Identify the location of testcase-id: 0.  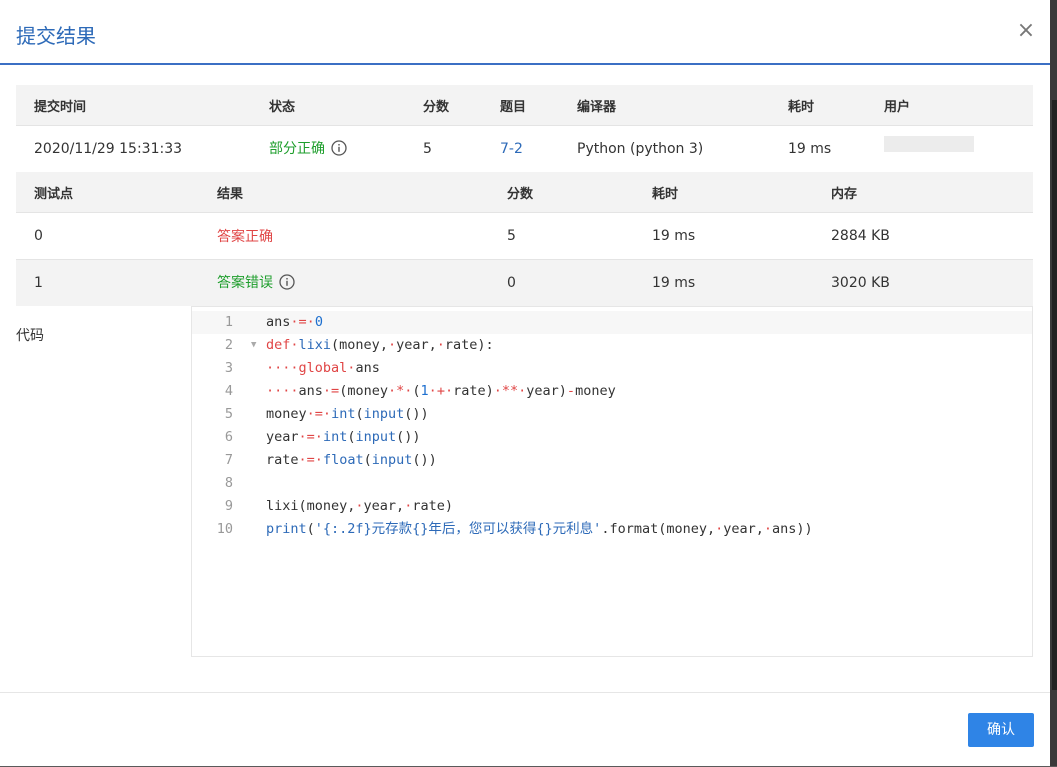
(107, 236).